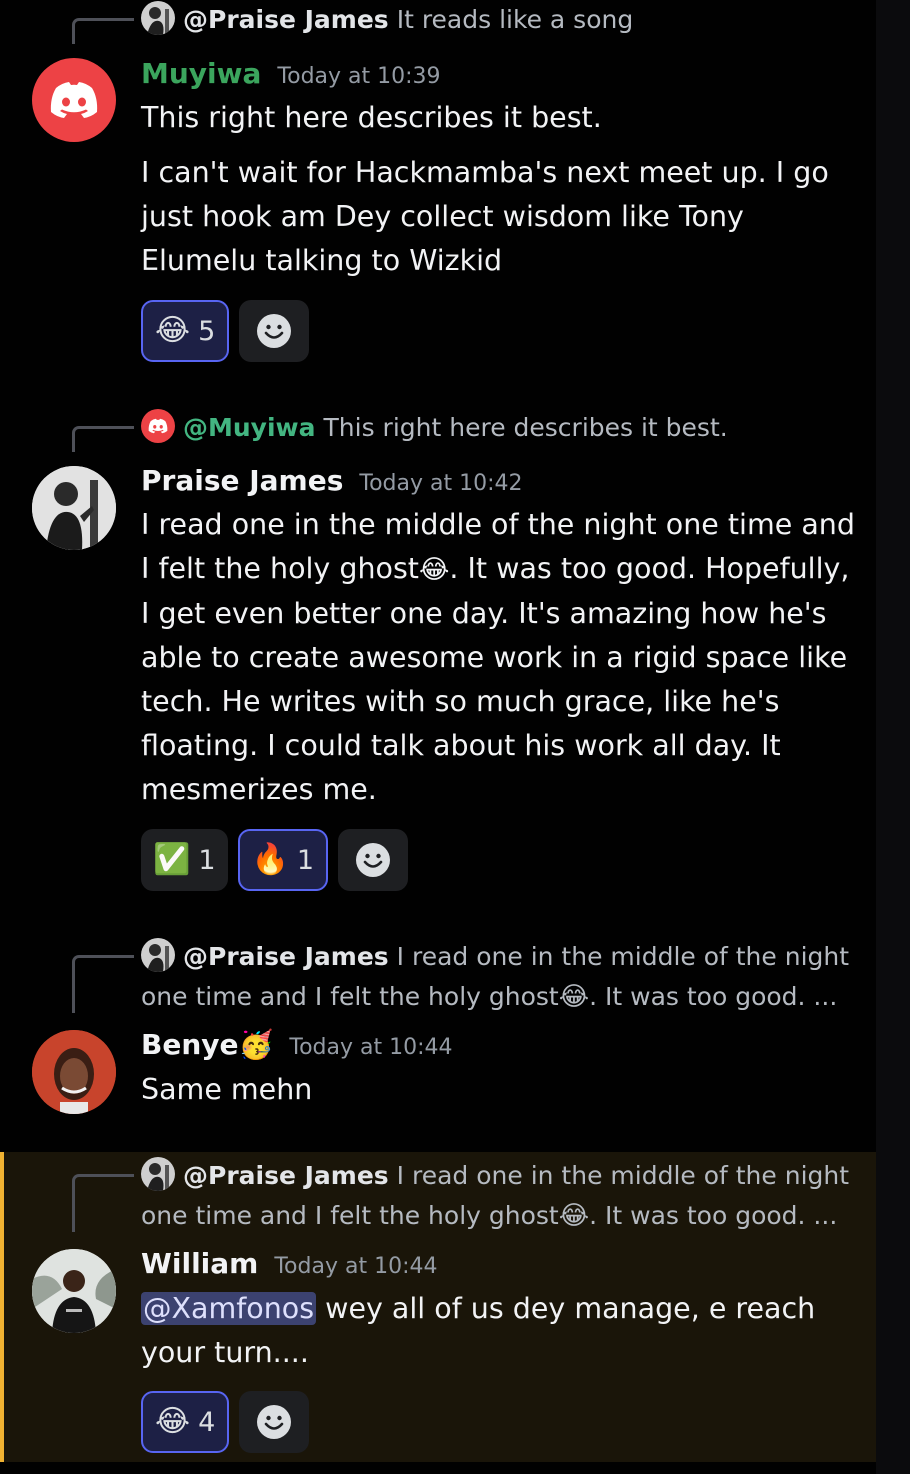 The height and width of the screenshot is (1474, 910). Describe the element at coordinates (201, 73) in the screenshot. I see `author-name: Muyiwa` at that location.